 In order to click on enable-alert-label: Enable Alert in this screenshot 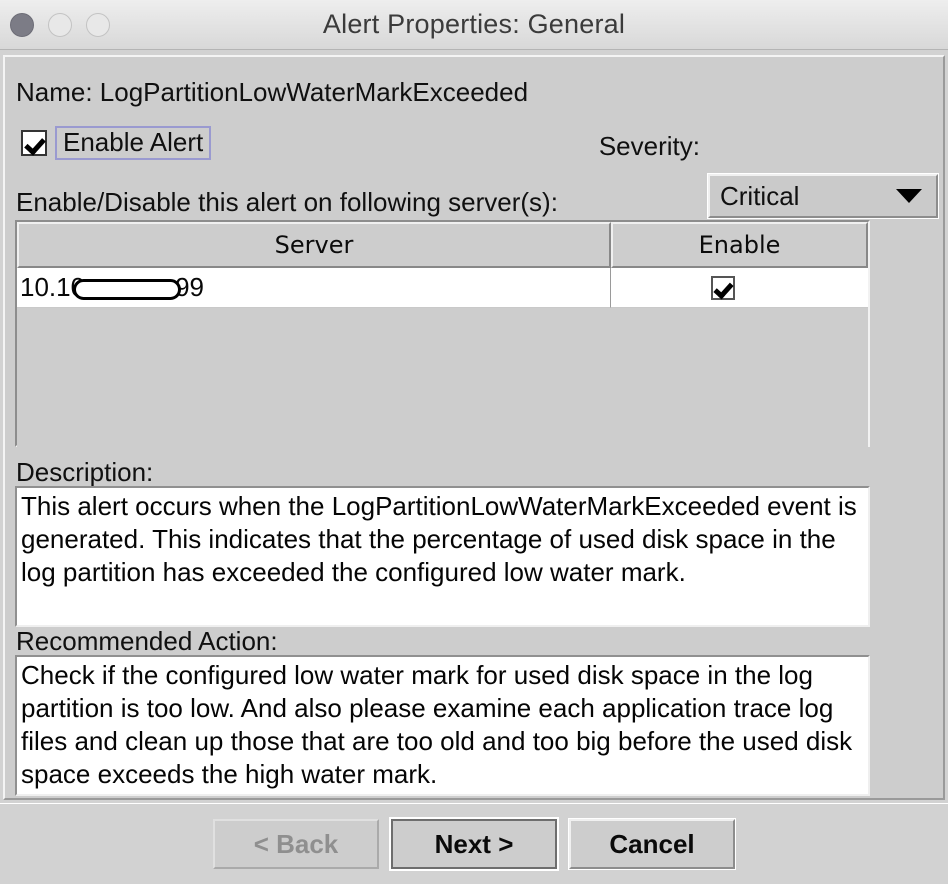, I will do `click(133, 143)`.